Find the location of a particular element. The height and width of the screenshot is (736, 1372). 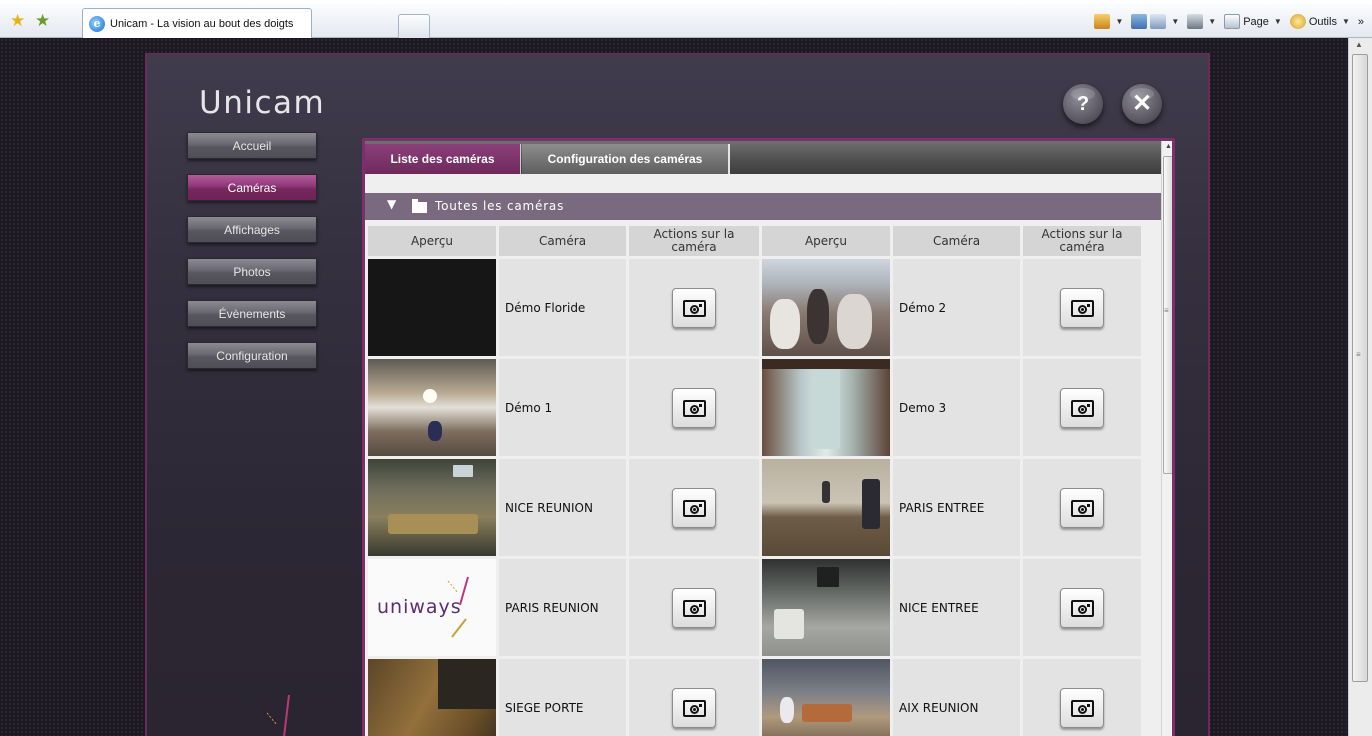

panel-scroll-thumb is located at coordinates (1167, 315).